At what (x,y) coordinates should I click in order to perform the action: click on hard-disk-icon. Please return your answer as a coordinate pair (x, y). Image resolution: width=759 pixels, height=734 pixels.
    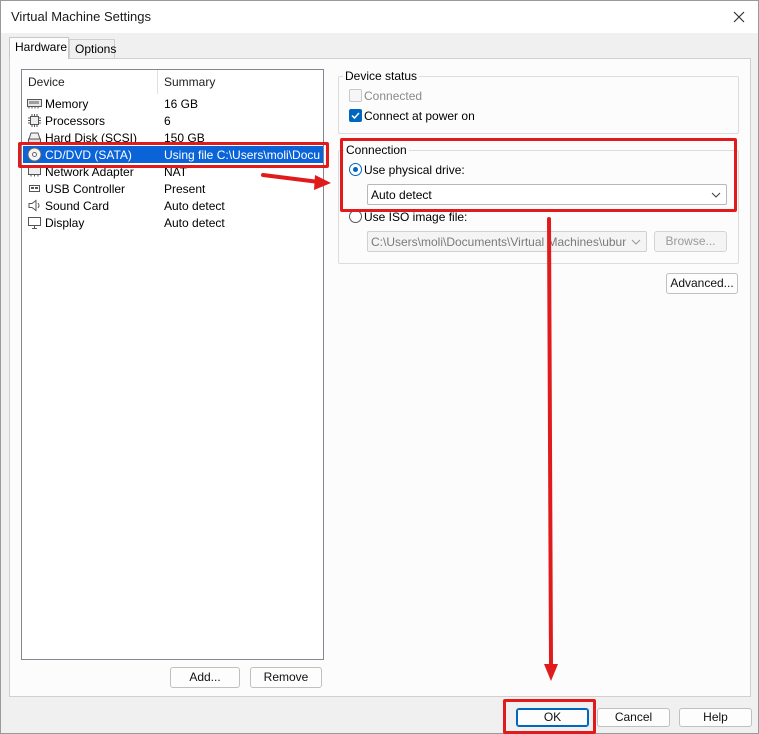
    Looking at the image, I should click on (34, 138).